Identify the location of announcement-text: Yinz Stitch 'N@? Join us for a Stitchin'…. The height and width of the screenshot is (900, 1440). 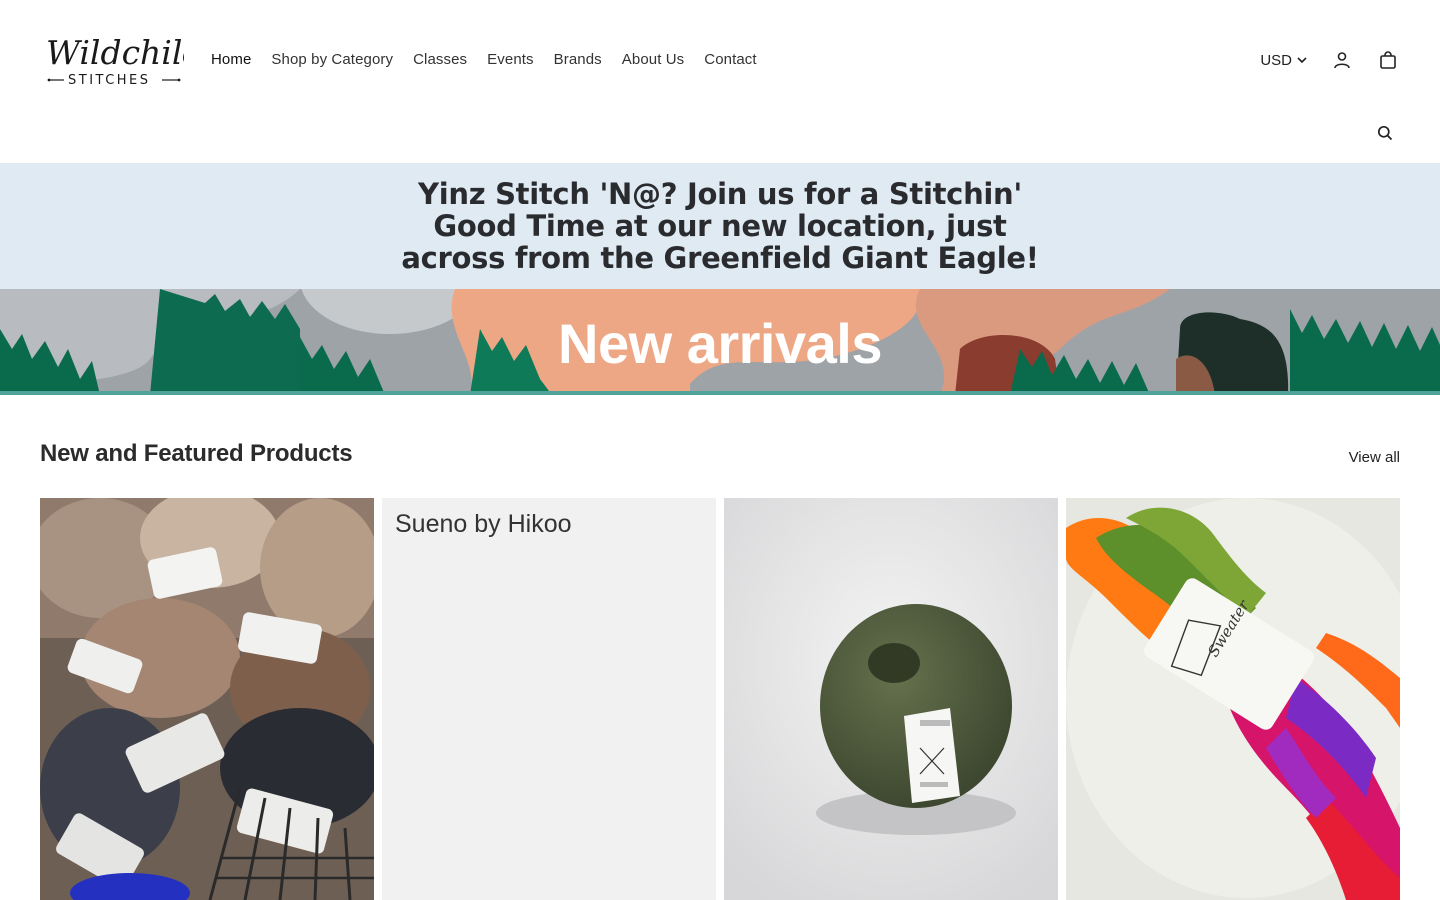
(720, 226).